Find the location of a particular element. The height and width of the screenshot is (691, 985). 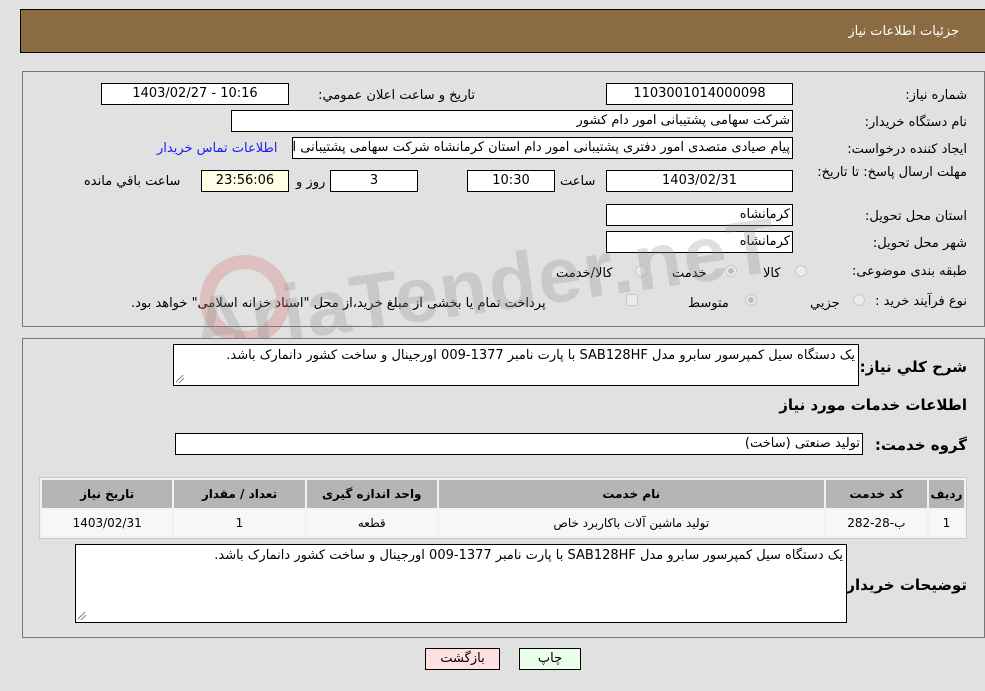

col-service-name: نام خدمت is located at coordinates (631, 494).